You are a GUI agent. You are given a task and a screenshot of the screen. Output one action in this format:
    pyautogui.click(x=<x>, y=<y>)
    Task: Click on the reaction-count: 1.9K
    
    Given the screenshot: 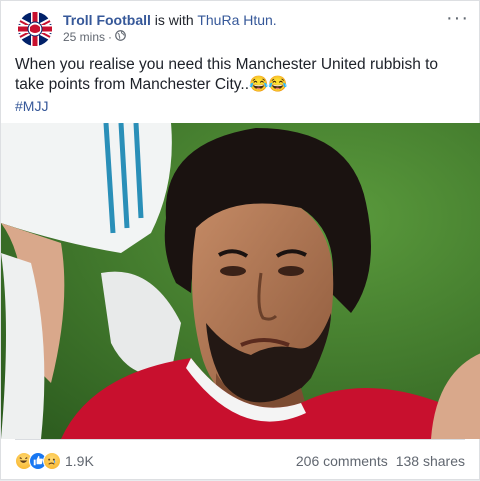 What is the action you would take?
    pyautogui.click(x=79, y=460)
    